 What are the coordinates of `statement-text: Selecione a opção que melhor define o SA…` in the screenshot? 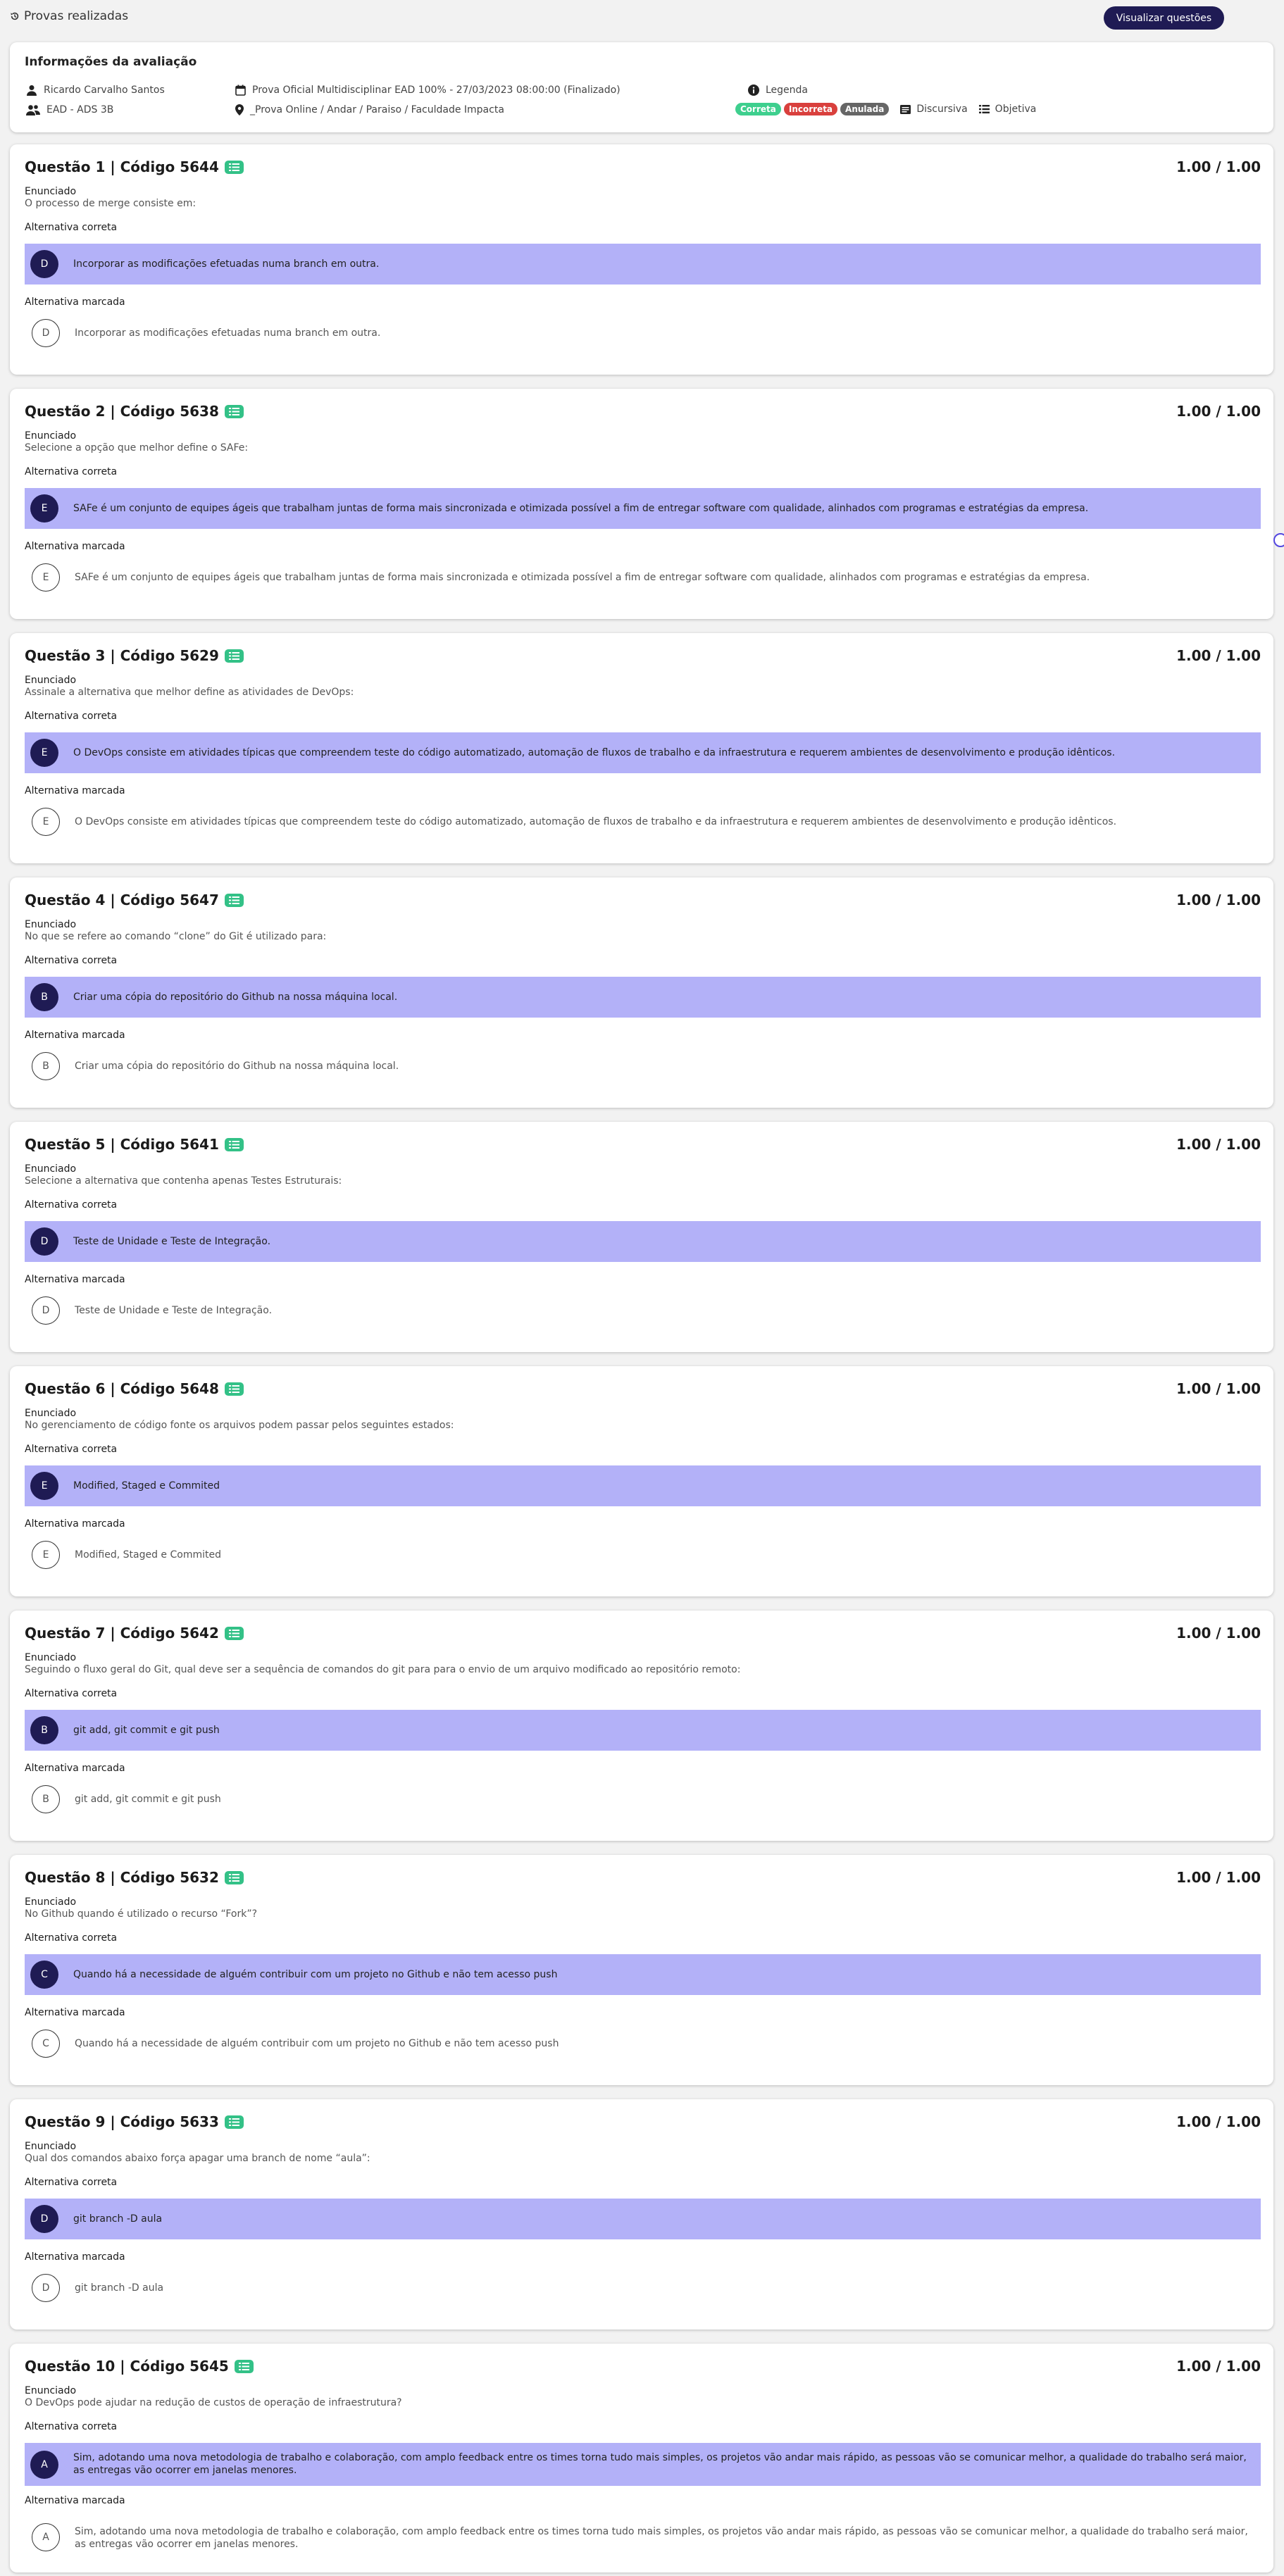 It's located at (137, 448).